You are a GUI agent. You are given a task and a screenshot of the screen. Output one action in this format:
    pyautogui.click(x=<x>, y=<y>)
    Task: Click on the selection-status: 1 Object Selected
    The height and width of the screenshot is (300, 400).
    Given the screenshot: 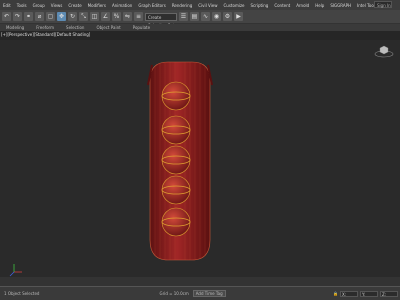 What is the action you would take?
    pyautogui.click(x=22, y=293)
    